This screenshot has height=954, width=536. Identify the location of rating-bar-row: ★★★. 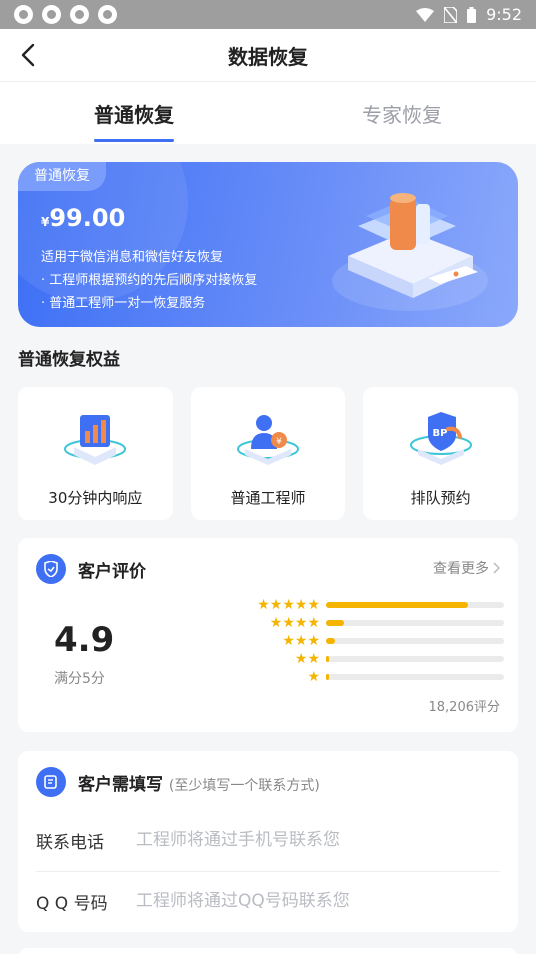
(369, 641).